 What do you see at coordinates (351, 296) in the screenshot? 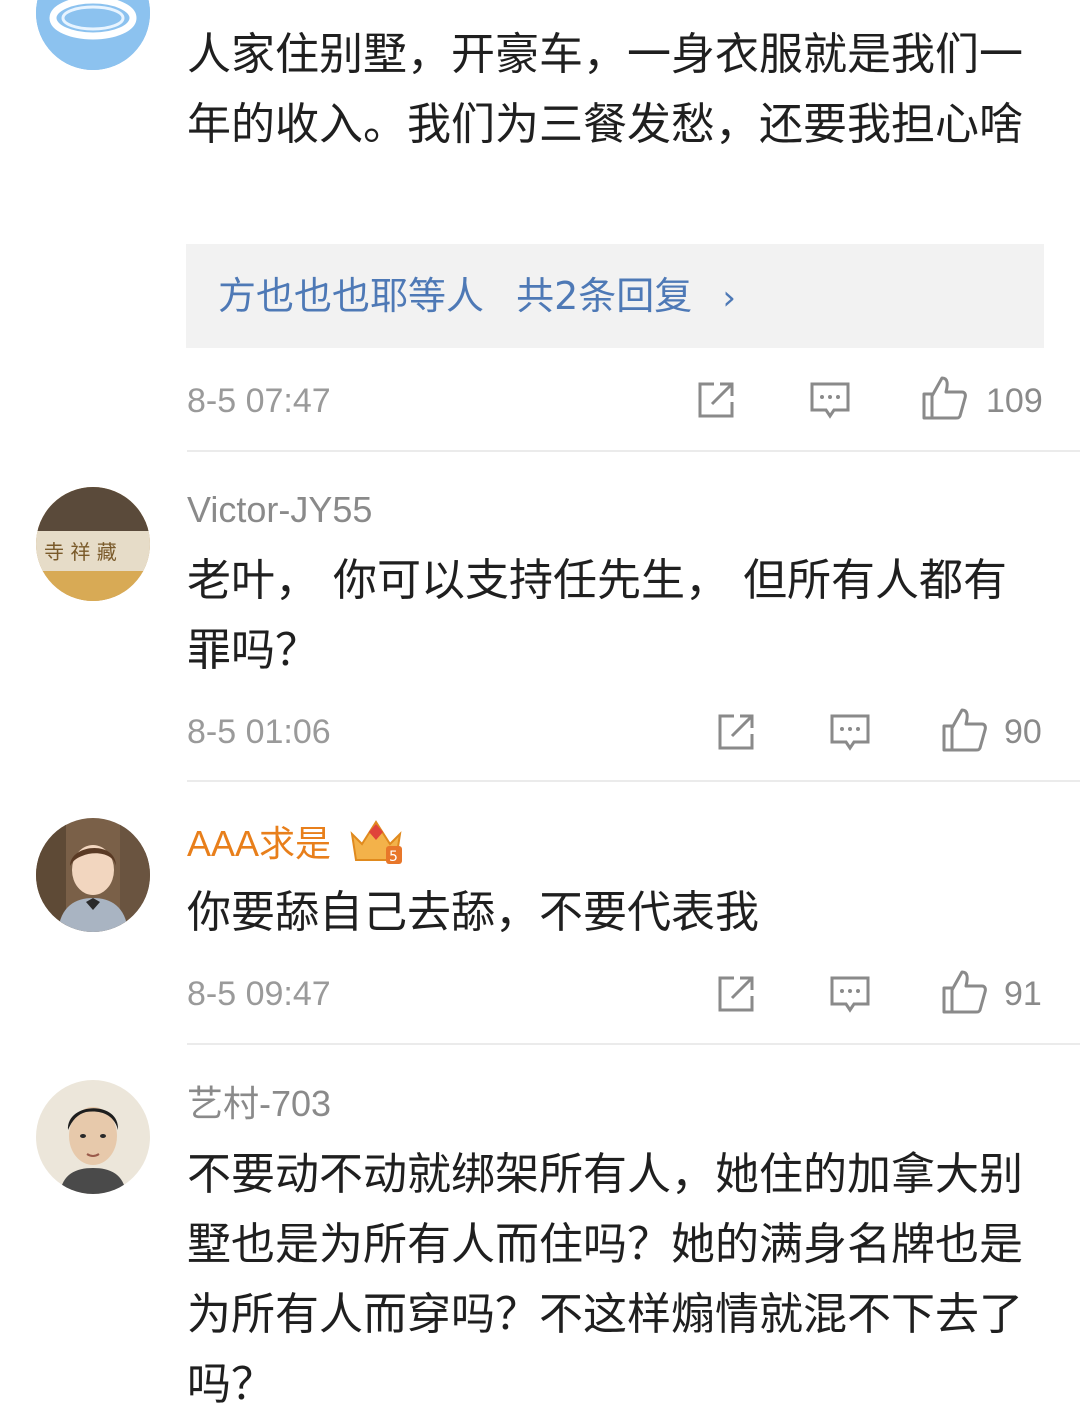
I see `reply-names: 方也也也耶等人` at bounding box center [351, 296].